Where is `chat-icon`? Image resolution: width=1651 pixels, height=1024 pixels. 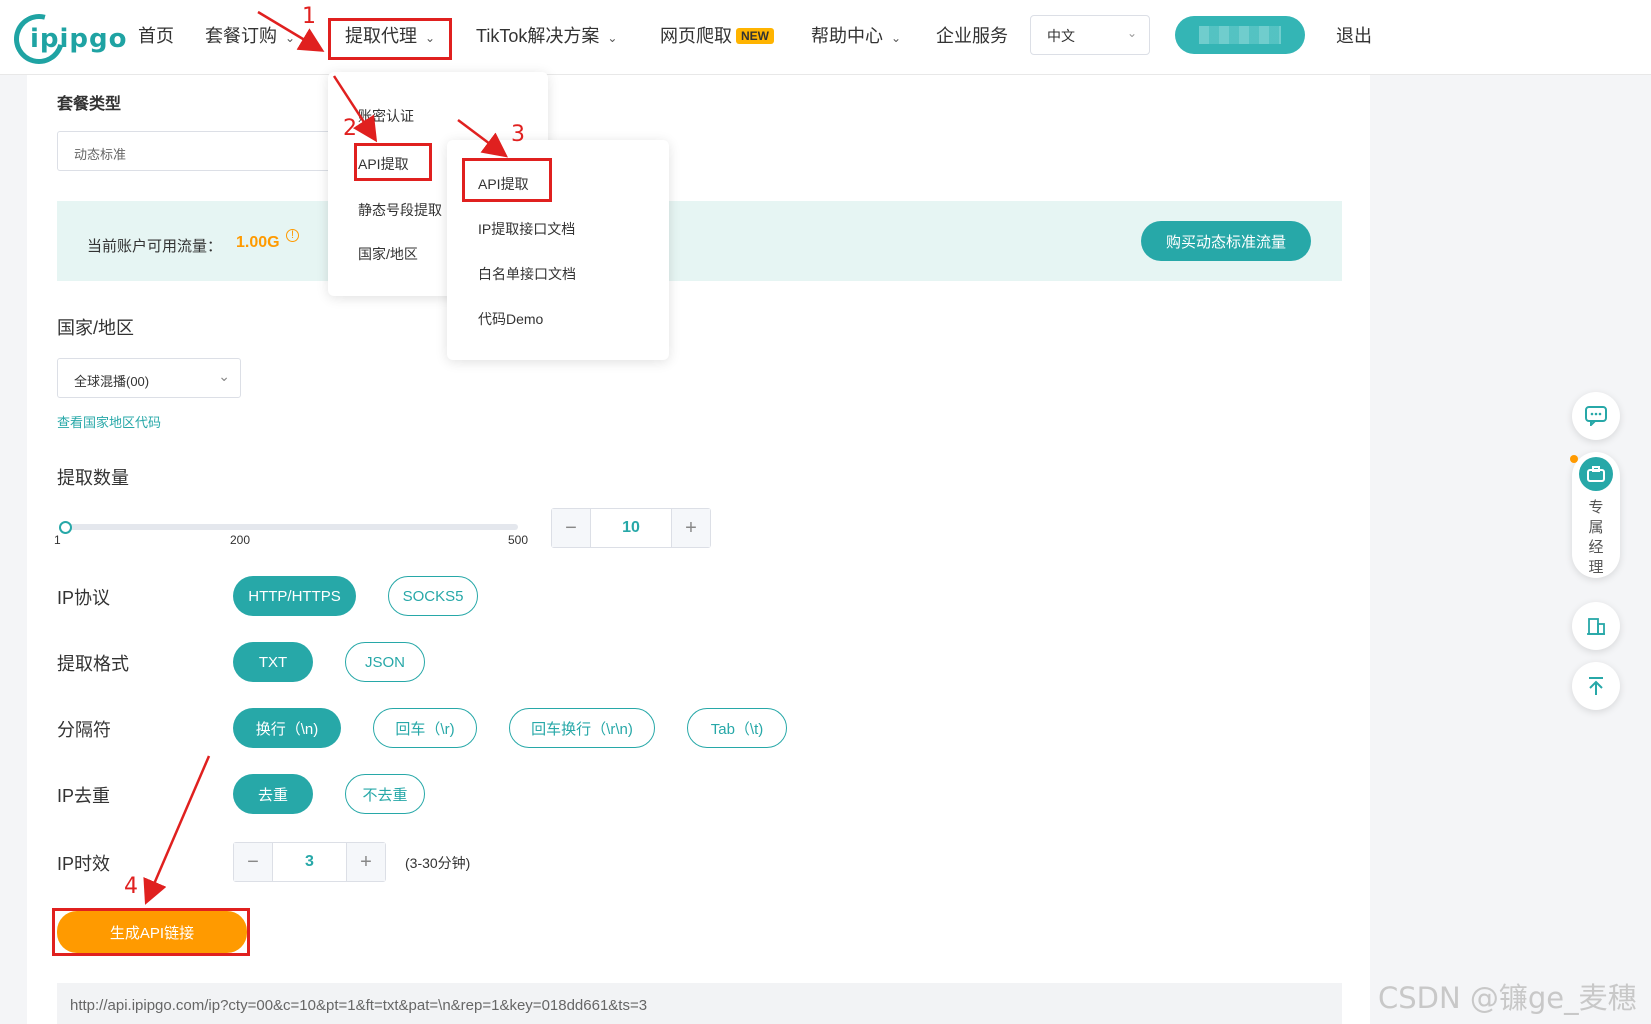 chat-icon is located at coordinates (1596, 416).